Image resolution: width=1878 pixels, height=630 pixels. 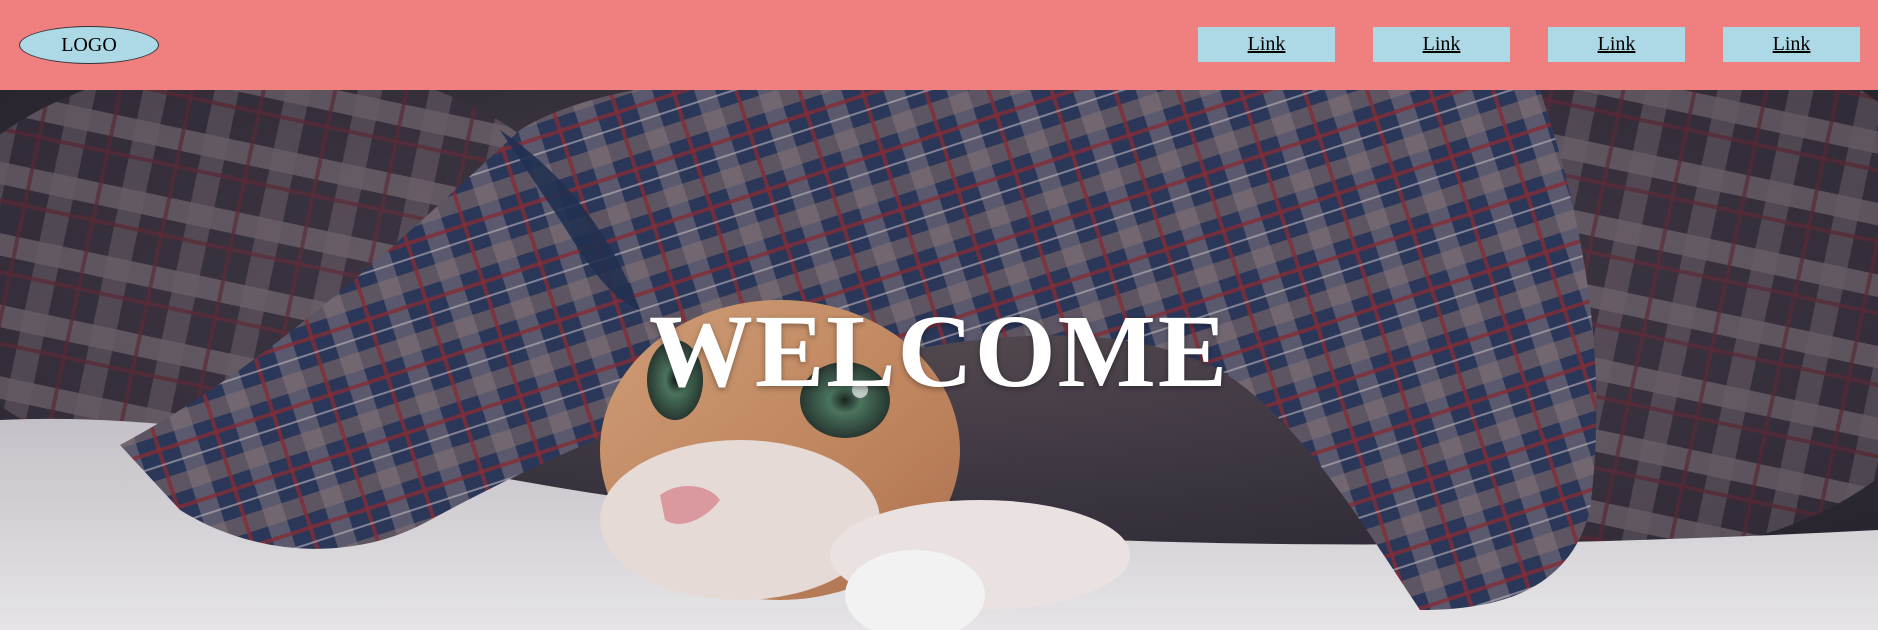 I want to click on nav-link-4: Link, so click(x=1791, y=44).